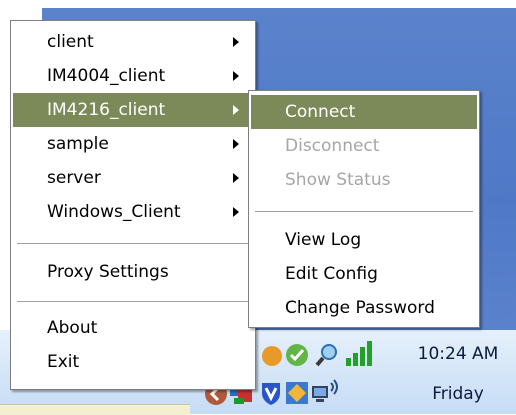 The image size is (516, 415). I want to click on submenu-item-change-password: Change Password, so click(364, 308).